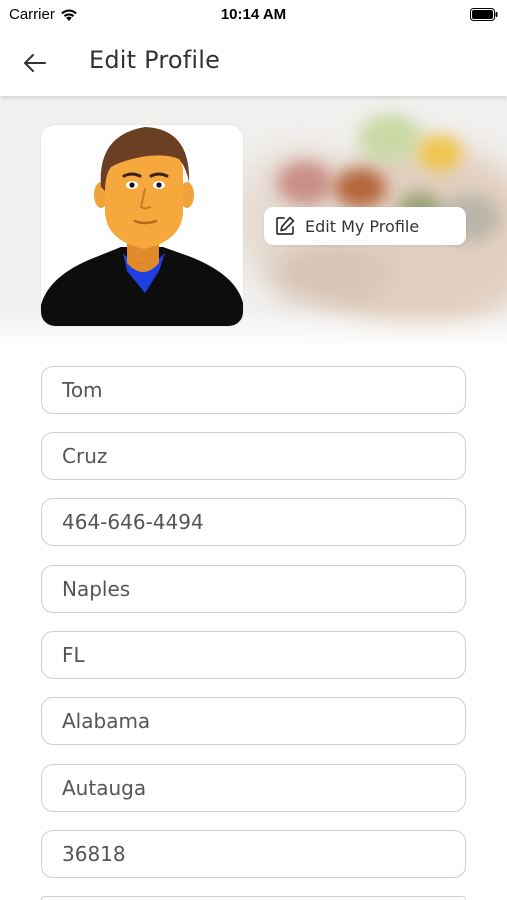 This screenshot has height=900, width=507. Describe the element at coordinates (263, 721) in the screenshot. I see `state-input` at that location.